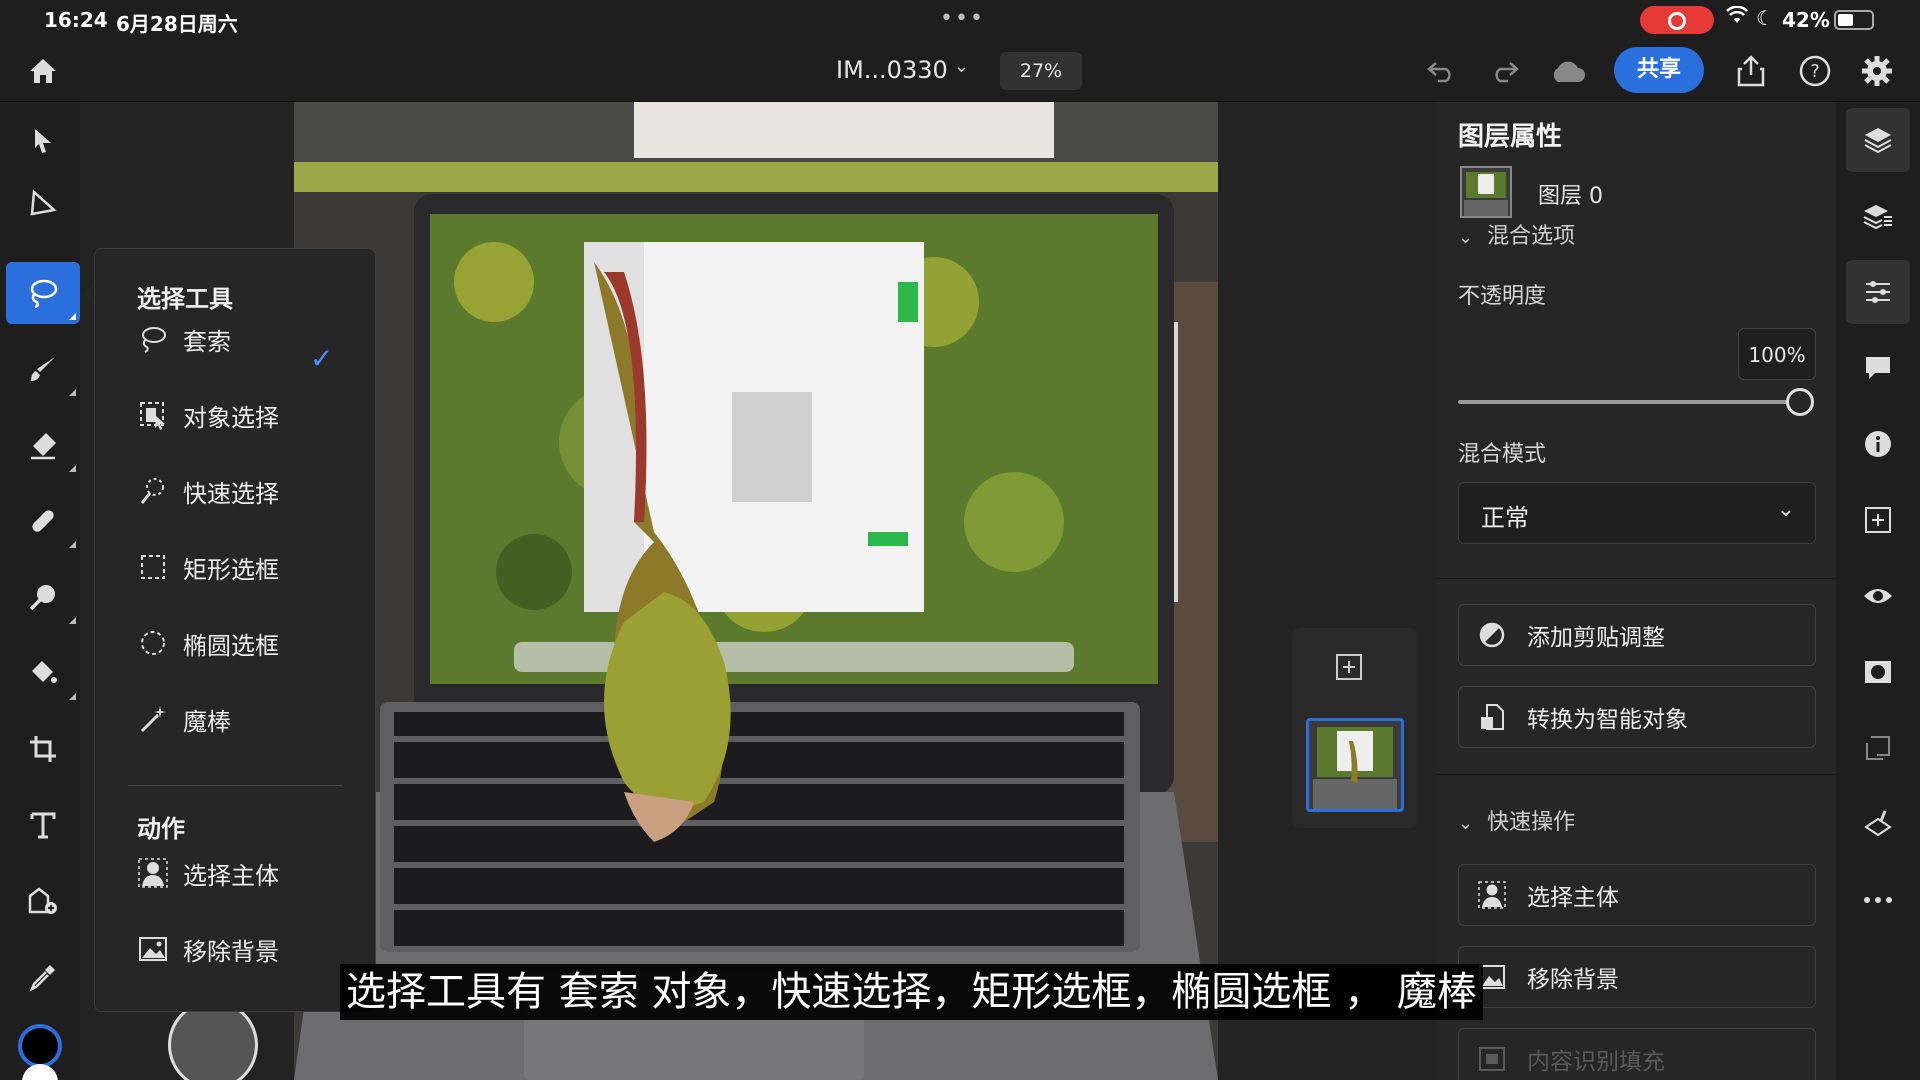  Describe the element at coordinates (43, 901) in the screenshot. I see `place-image-icon` at that location.